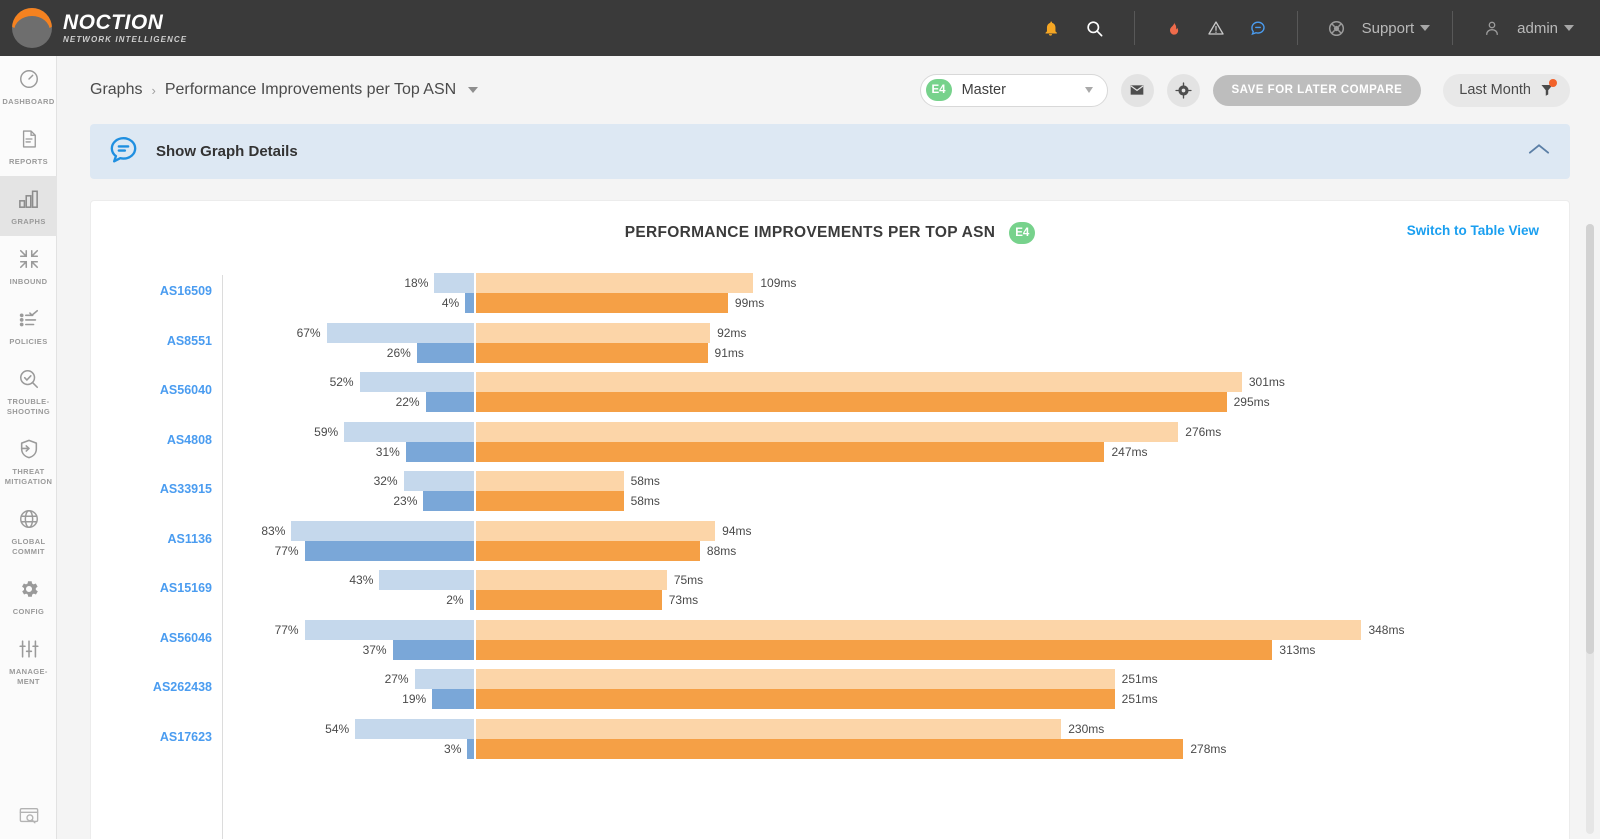 This screenshot has width=1600, height=839. Describe the element at coordinates (830, 600) in the screenshot. I see `chart-row-dark: 2% 73ms` at that location.